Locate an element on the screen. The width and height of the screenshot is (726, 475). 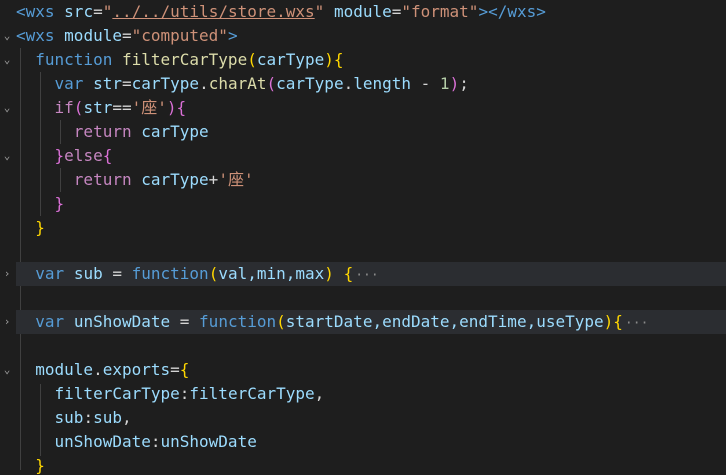
code-line: if(str=='座'){ is located at coordinates (371, 108).